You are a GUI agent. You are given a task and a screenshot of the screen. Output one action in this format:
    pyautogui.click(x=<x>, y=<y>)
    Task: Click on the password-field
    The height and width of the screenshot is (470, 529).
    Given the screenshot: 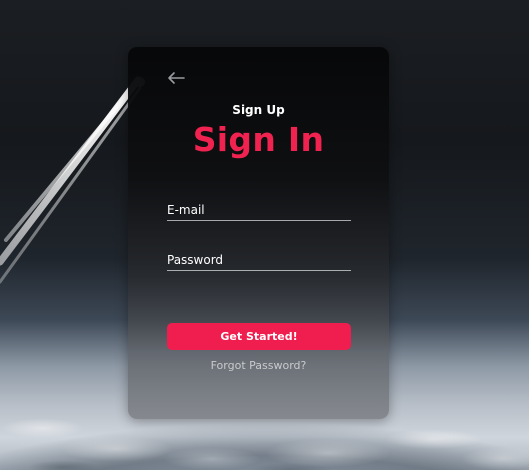 What is the action you would take?
    pyautogui.click(x=259, y=260)
    